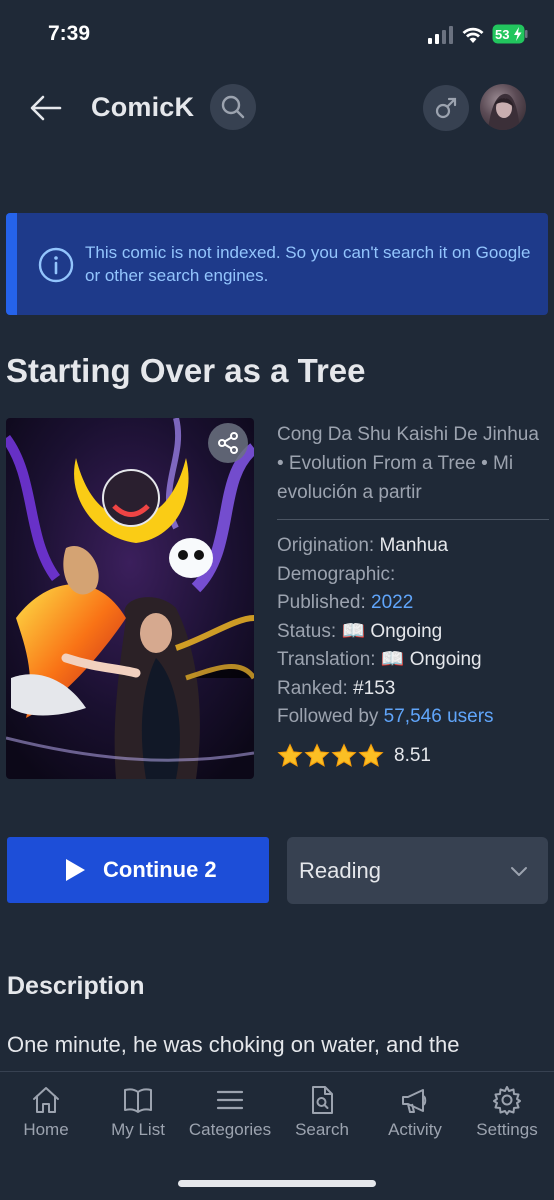 The height and width of the screenshot is (1200, 554). What do you see at coordinates (326, 545) in the screenshot?
I see `origination-label: Origination:` at bounding box center [326, 545].